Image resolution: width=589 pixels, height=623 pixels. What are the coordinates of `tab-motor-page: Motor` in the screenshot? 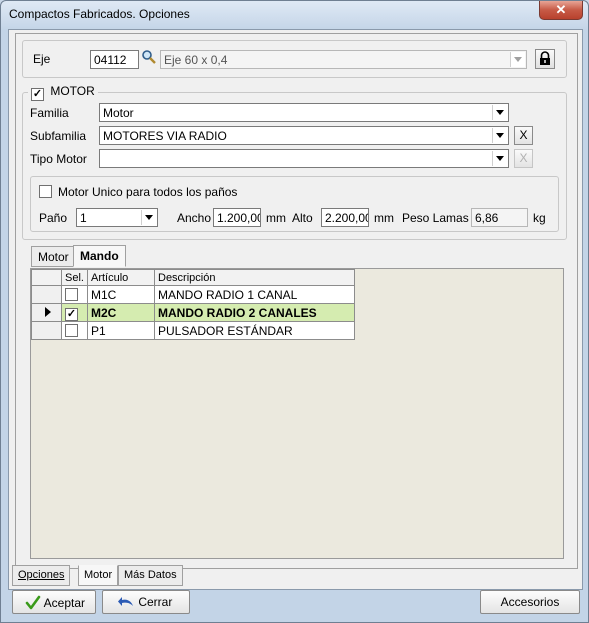 It's located at (98, 575).